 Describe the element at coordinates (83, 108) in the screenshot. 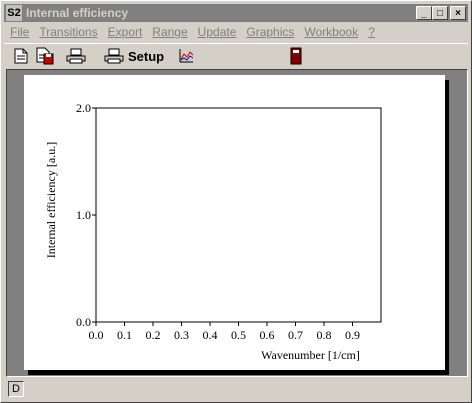

I see `y-tick-label: 2.0` at that location.